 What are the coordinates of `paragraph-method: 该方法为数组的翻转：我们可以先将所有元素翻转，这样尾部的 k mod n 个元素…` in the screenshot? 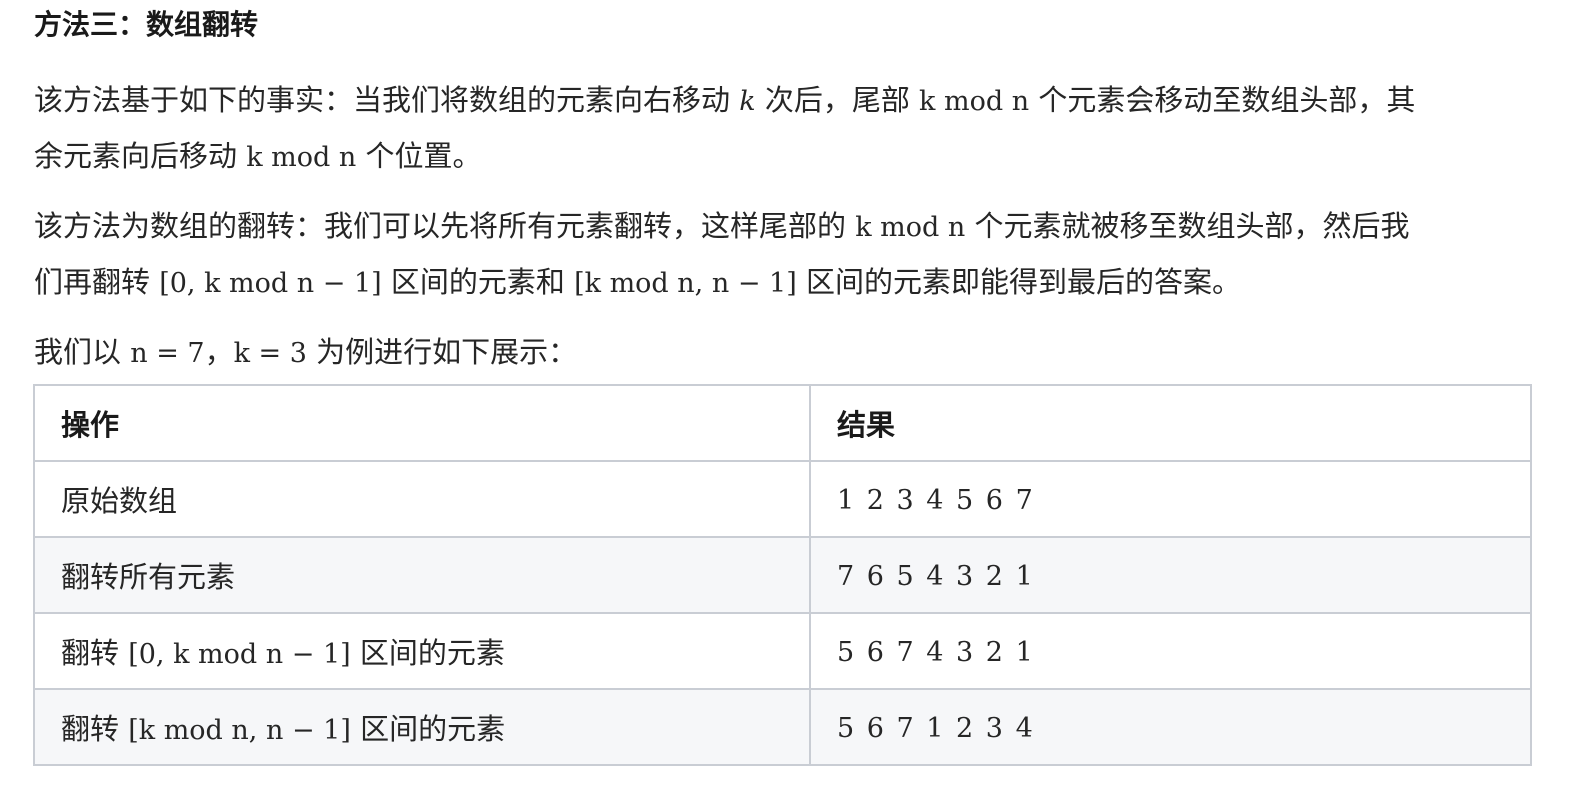 It's located at (784, 255).